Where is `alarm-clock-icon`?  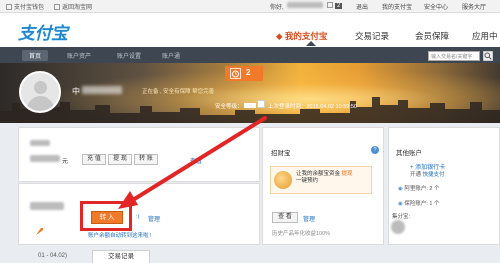 alarm-clock-icon is located at coordinates (235, 73).